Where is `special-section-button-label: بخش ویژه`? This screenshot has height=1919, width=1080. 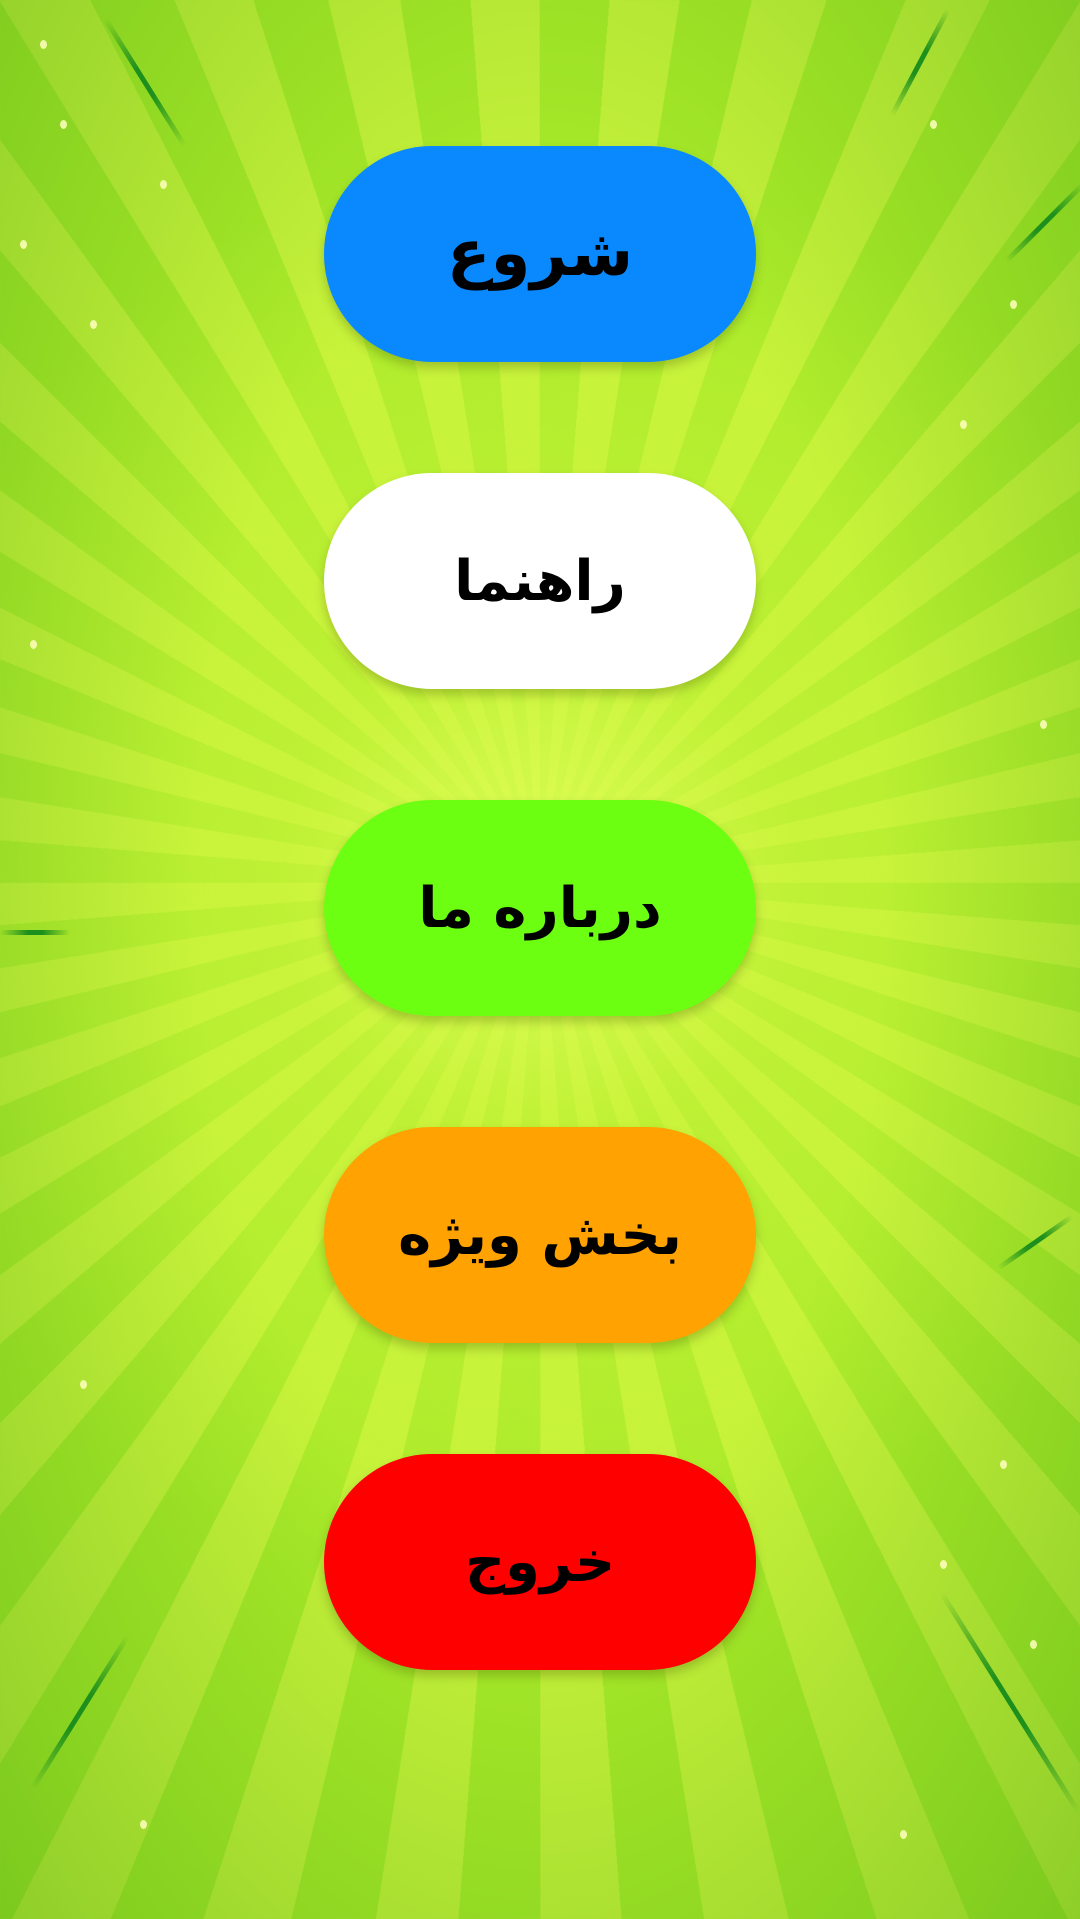
special-section-button-label: بخش ویژه is located at coordinates (540, 1235).